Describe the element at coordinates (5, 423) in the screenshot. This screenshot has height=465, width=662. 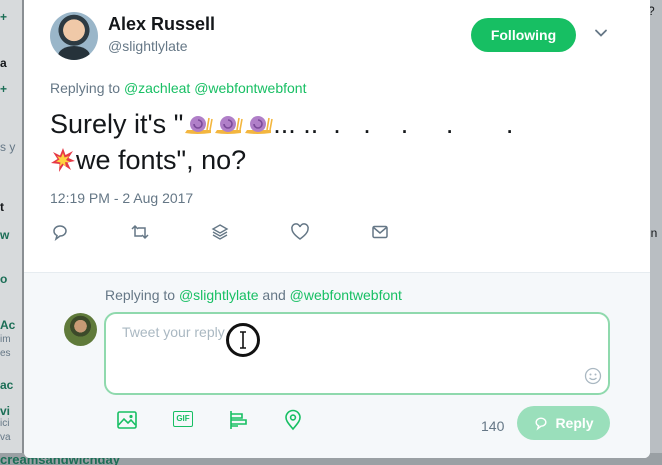
I see `bg-fragment: ici` at that location.